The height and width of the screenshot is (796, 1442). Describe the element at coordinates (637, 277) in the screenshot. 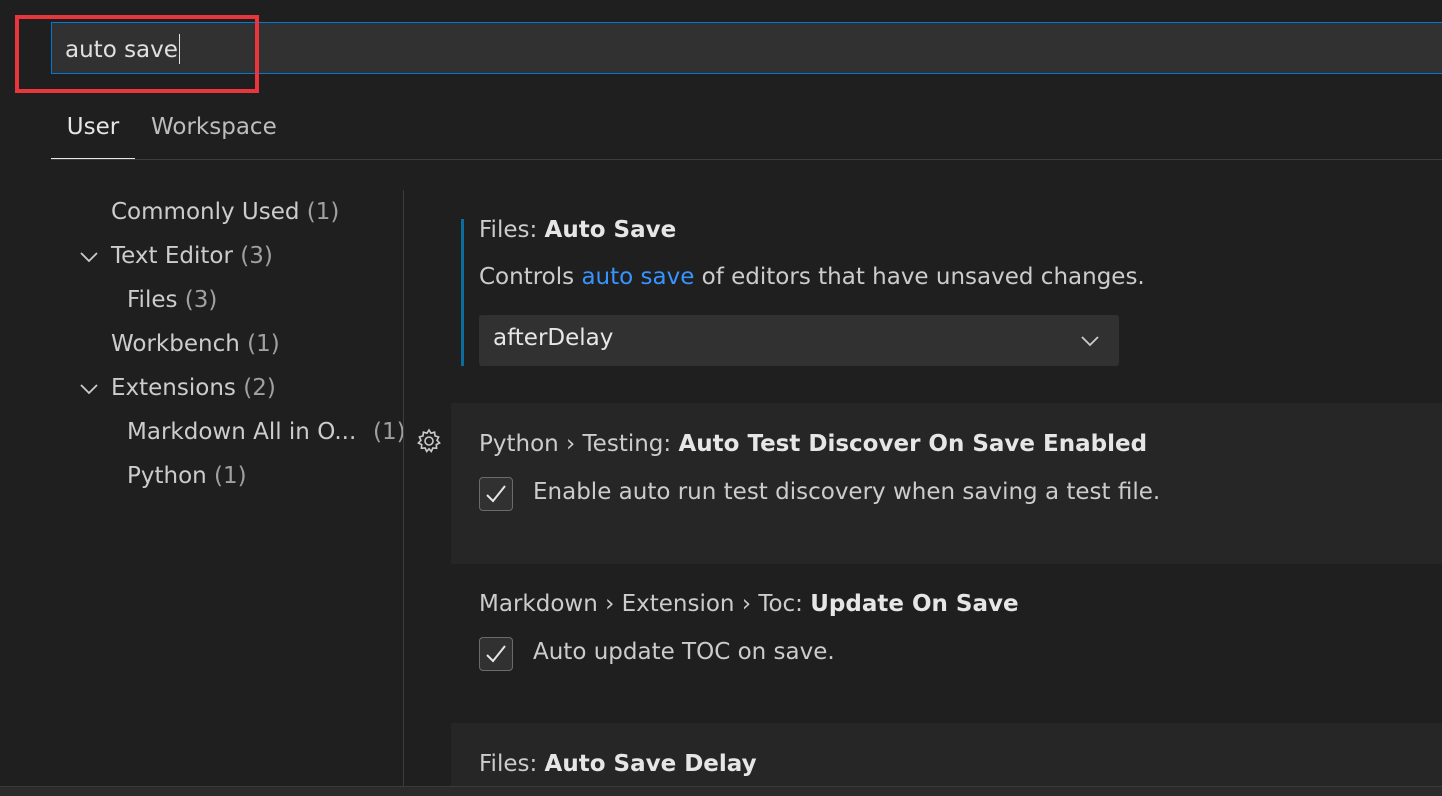

I see `auto-save-link: auto save` at that location.